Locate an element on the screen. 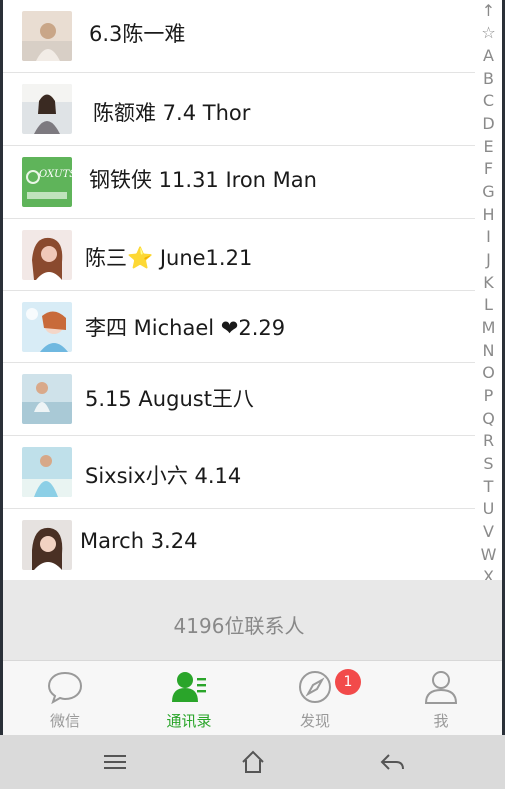 This screenshot has width=505, height=789. contact-row: March 3.24 is located at coordinates (239, 544).